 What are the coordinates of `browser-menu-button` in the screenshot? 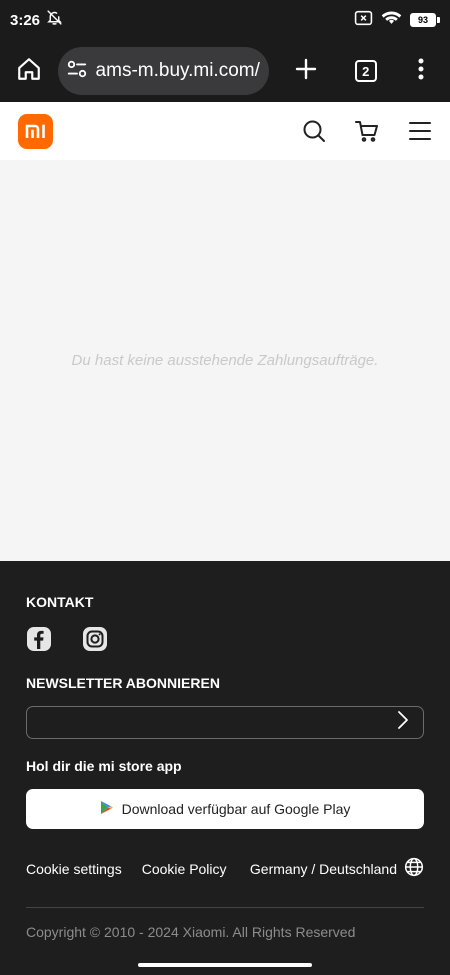 It's located at (421, 71).